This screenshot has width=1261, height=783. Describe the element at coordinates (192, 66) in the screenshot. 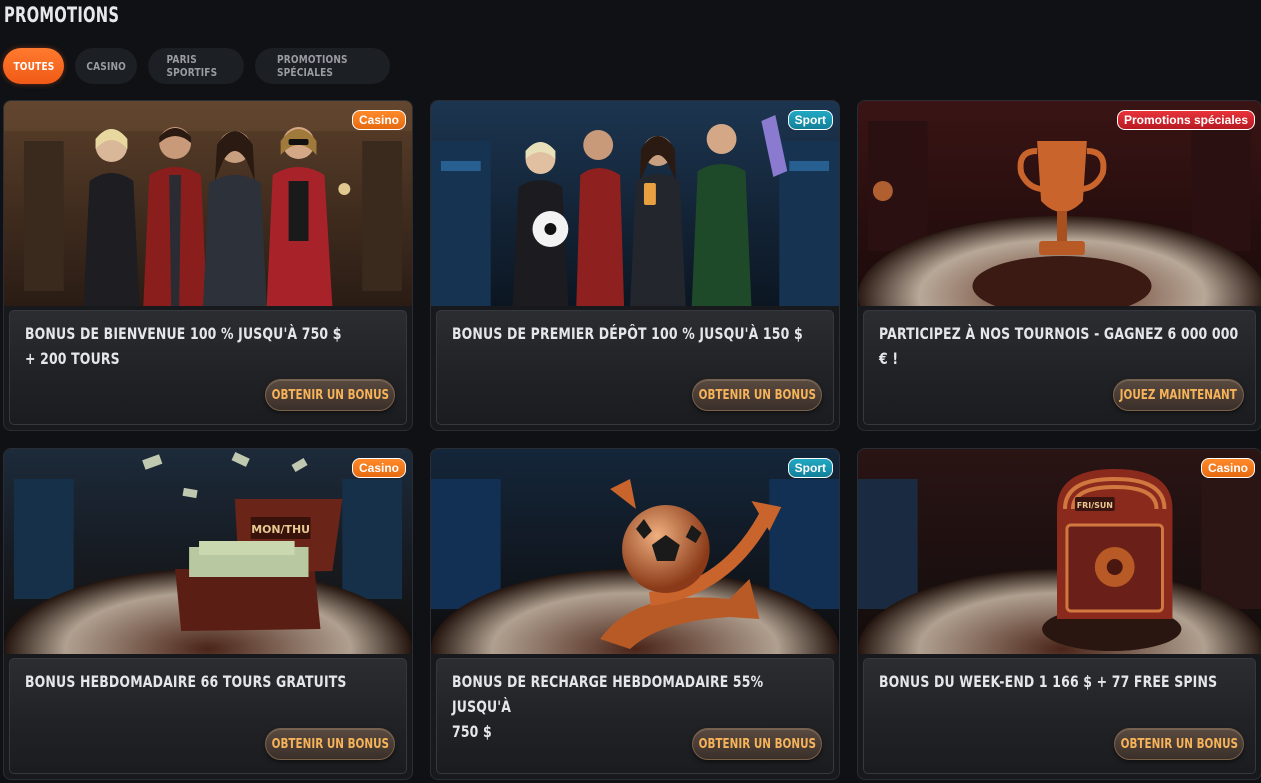

I see `tab-sports-betting-label: PARIS SPORTIFS` at that location.